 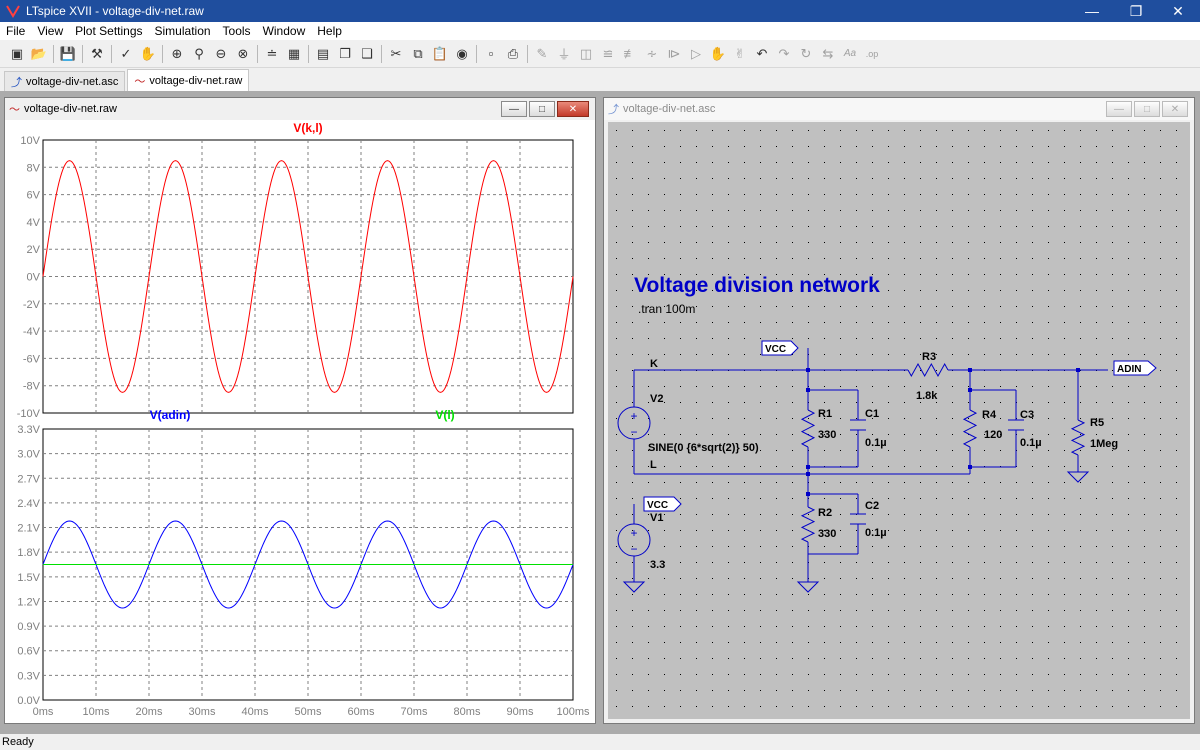 What do you see at coordinates (970, 467) in the screenshot?
I see `junction-dot` at bounding box center [970, 467].